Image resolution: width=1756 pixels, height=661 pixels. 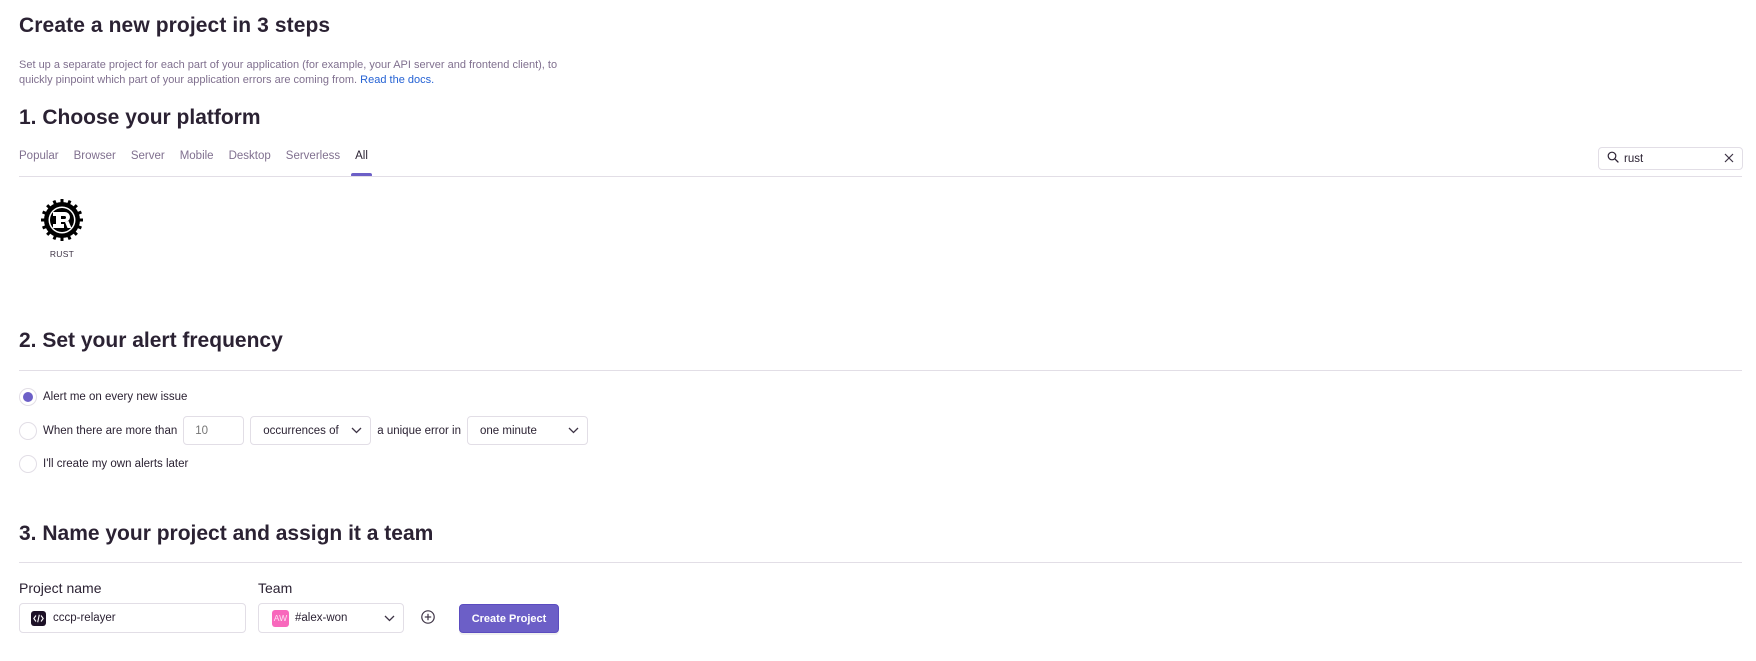 I want to click on code-icon, so click(x=38, y=618).